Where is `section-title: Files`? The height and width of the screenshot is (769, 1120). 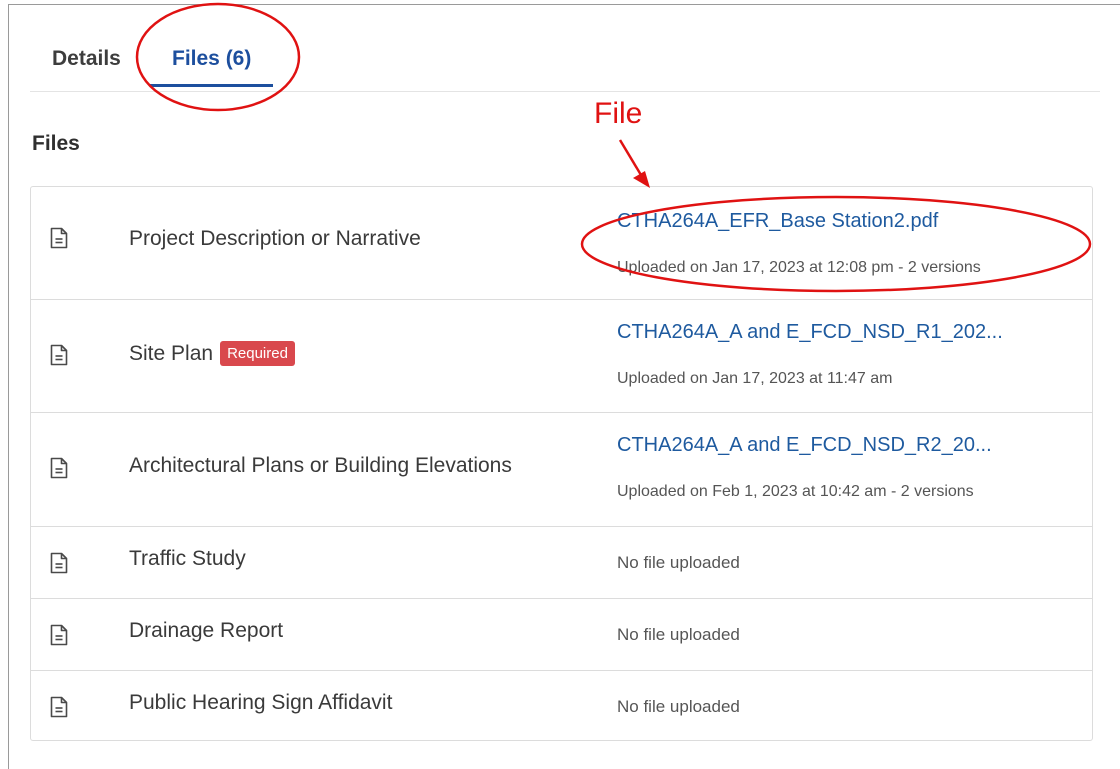 section-title: Files is located at coordinates (56, 143).